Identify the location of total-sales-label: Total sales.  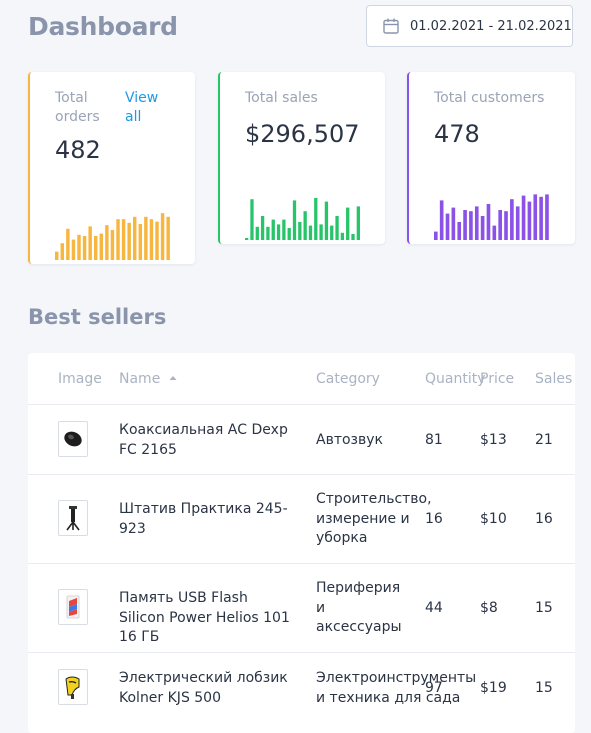
(281, 98).